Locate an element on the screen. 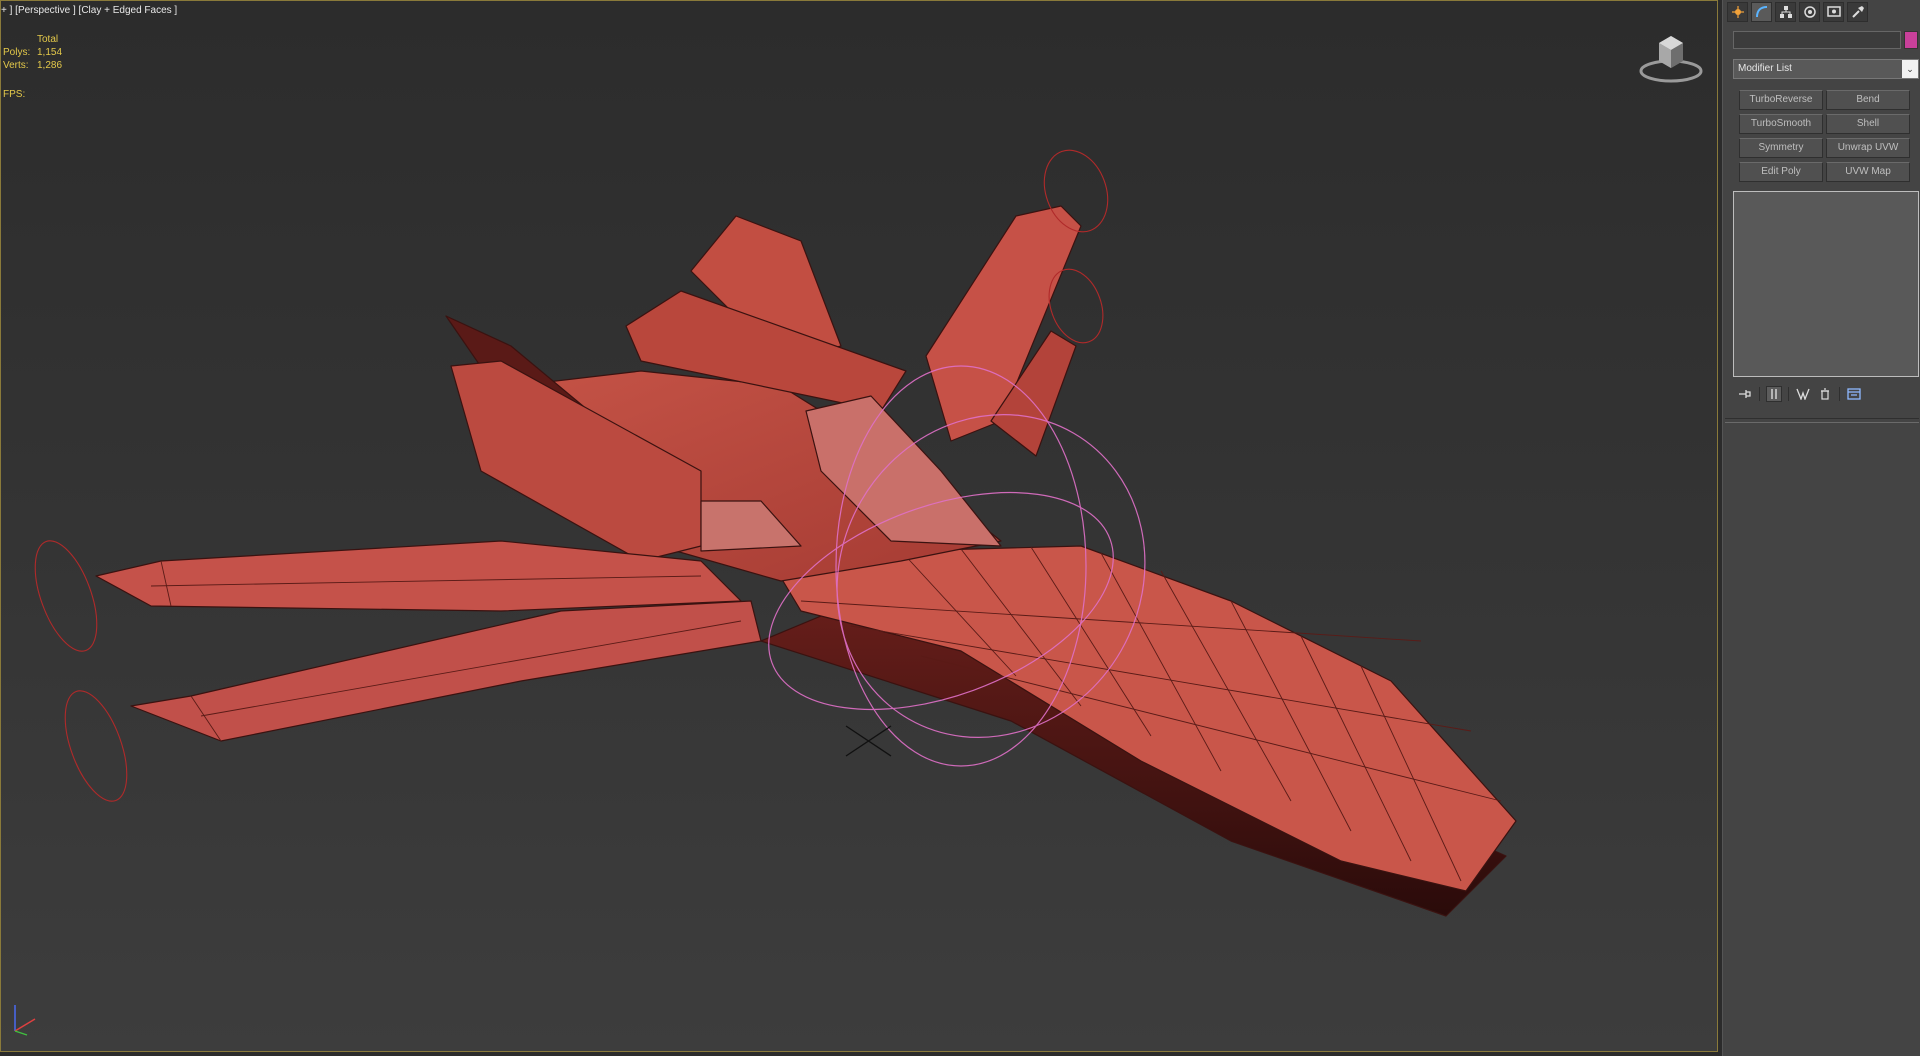 This screenshot has height=1056, width=1920. nose-cone is located at coordinates (1143, 718).